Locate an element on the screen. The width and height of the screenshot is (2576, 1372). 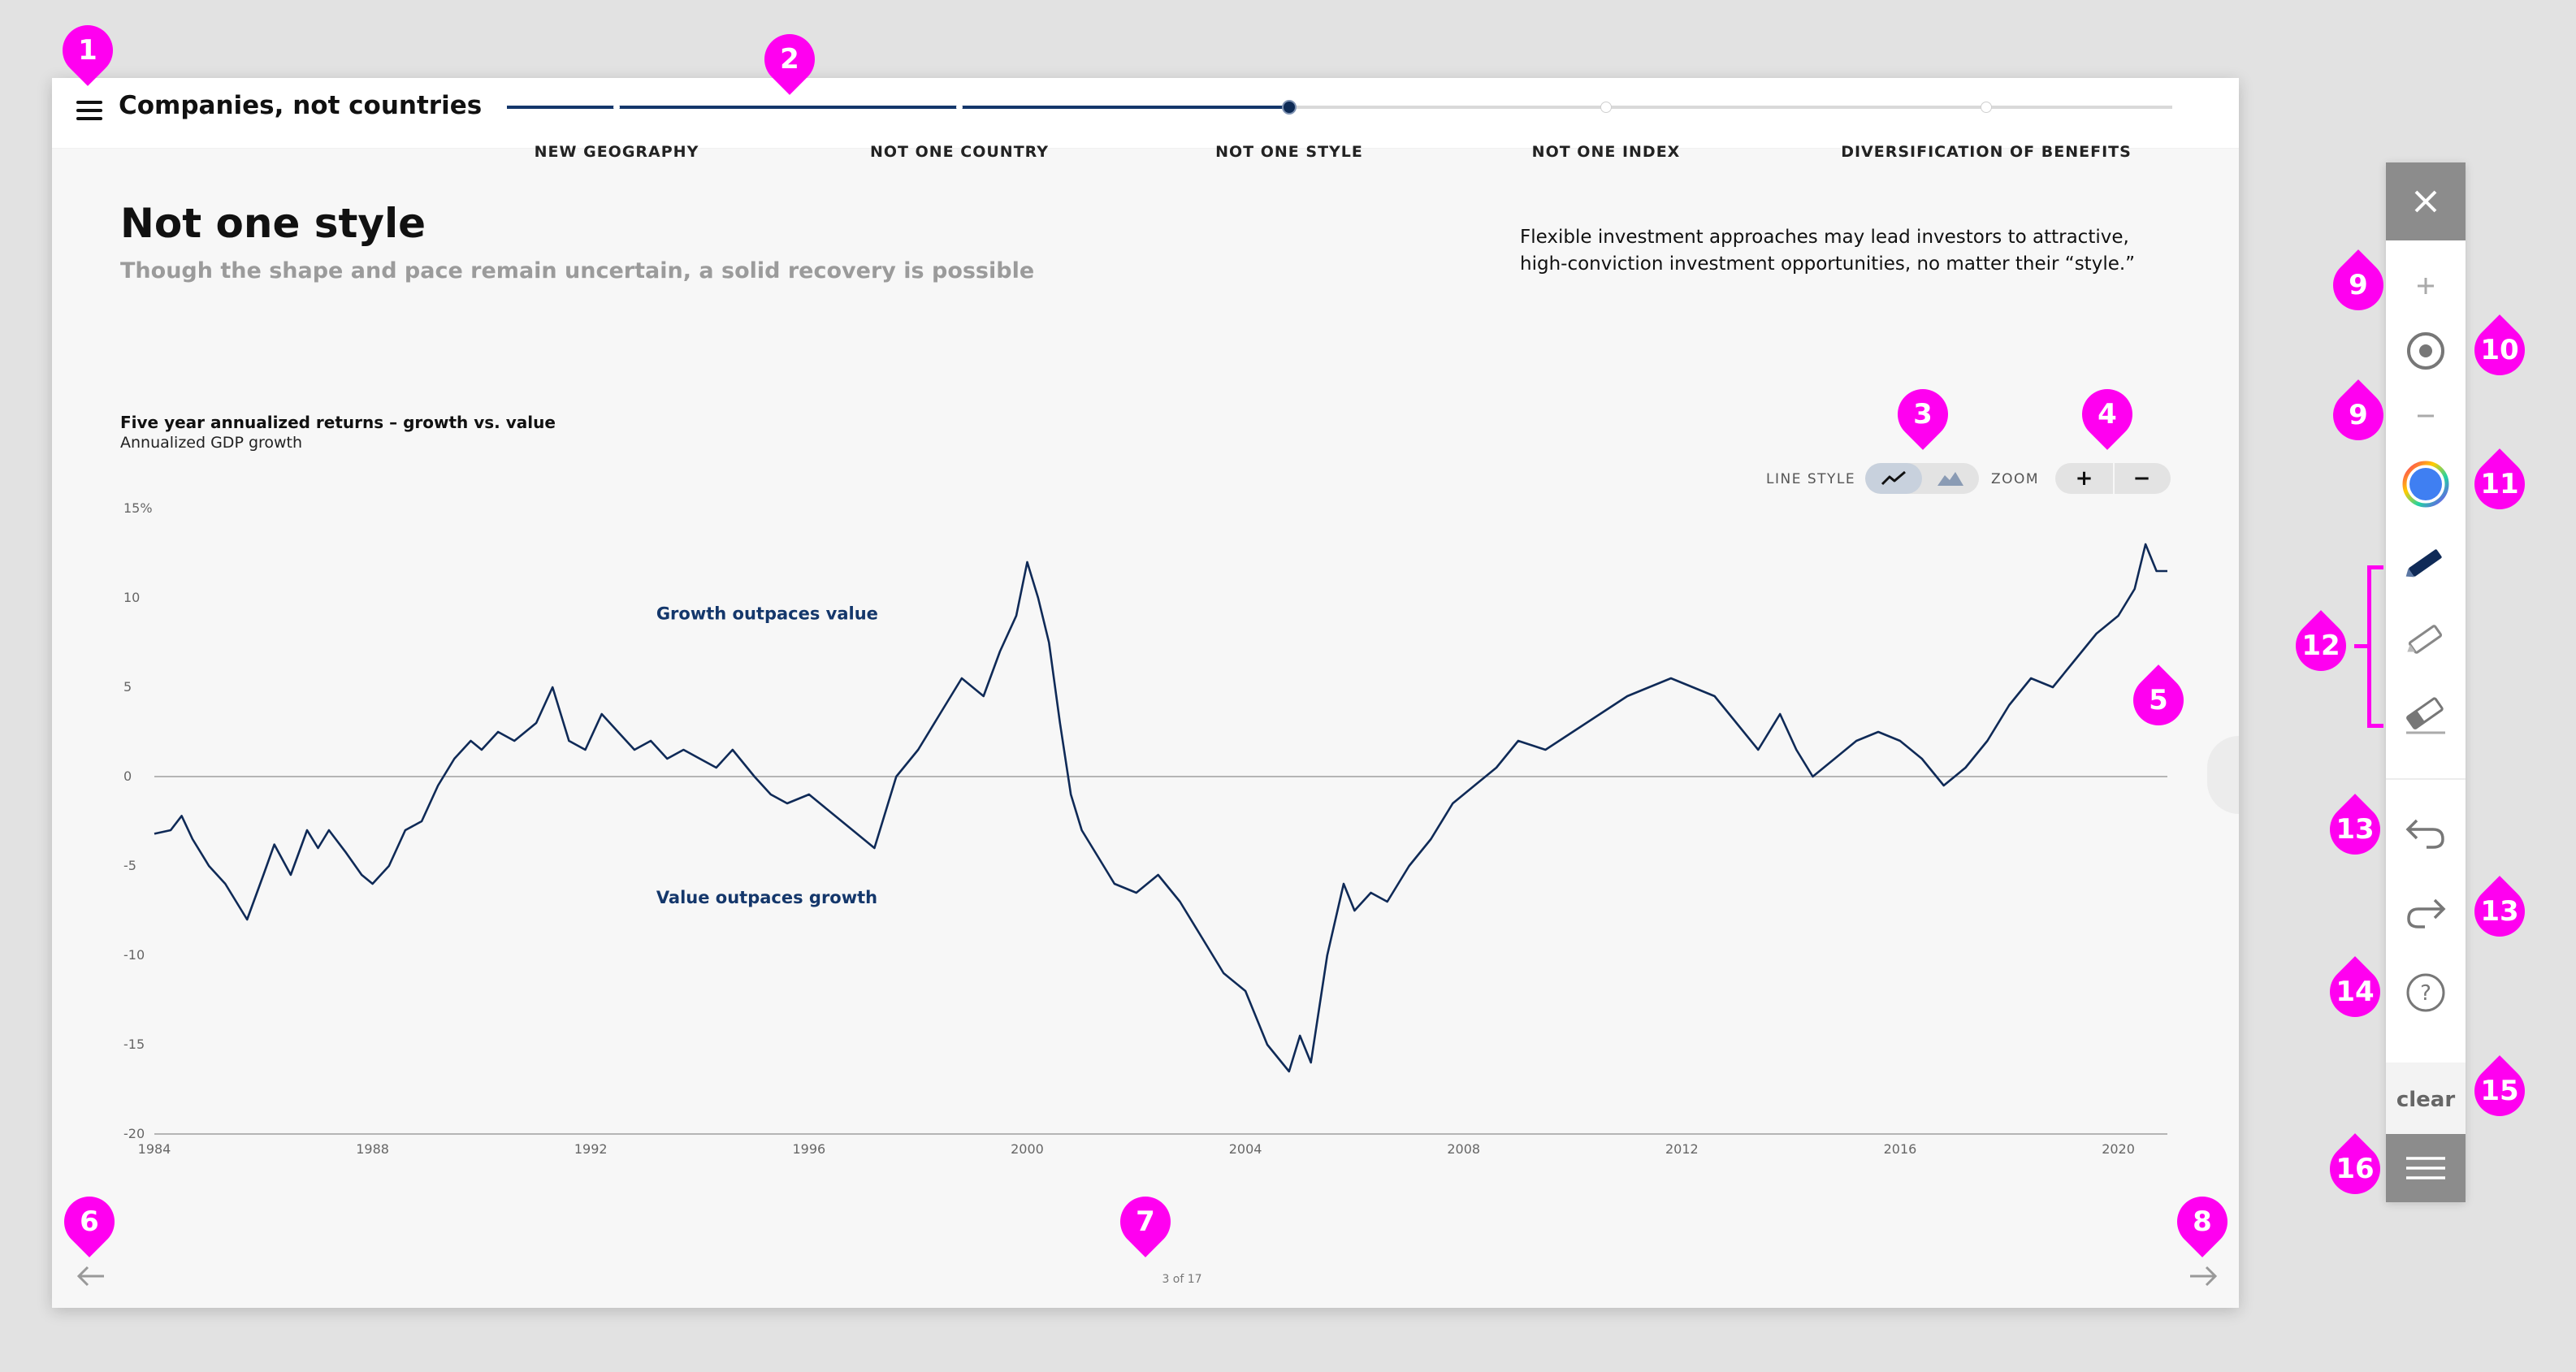
y-tick-label: 0 is located at coordinates (127, 776).